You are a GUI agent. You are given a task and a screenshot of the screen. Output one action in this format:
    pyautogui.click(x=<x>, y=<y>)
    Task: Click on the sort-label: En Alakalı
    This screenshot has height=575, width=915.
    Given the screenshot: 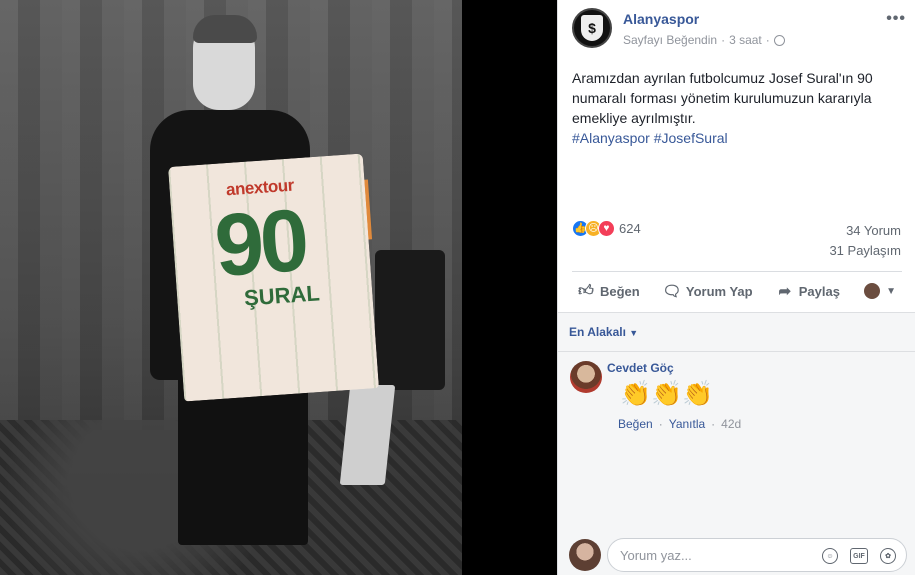 What is the action you would take?
    pyautogui.click(x=597, y=332)
    